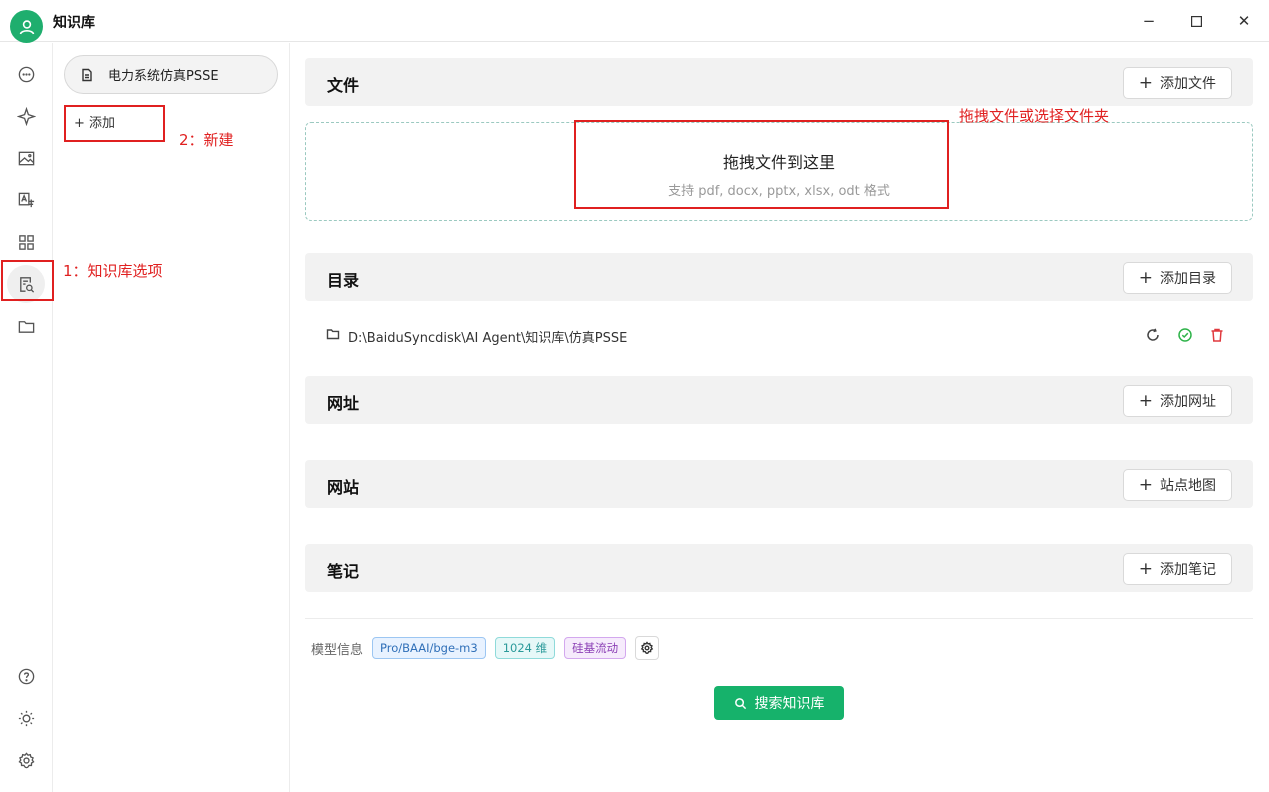 This screenshot has width=1269, height=792. What do you see at coordinates (779, 484) in the screenshot?
I see `website-section-header: 网站 + 站点地图` at bounding box center [779, 484].